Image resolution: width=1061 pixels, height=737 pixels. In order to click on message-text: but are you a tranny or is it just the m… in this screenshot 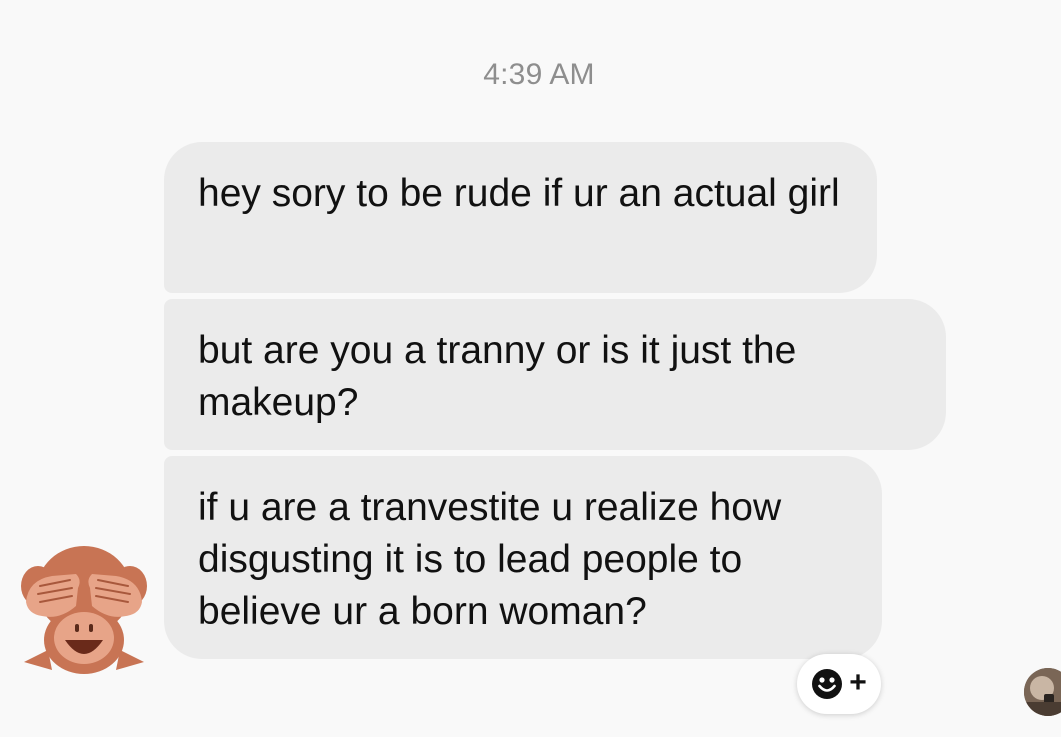, I will do `click(497, 376)`.